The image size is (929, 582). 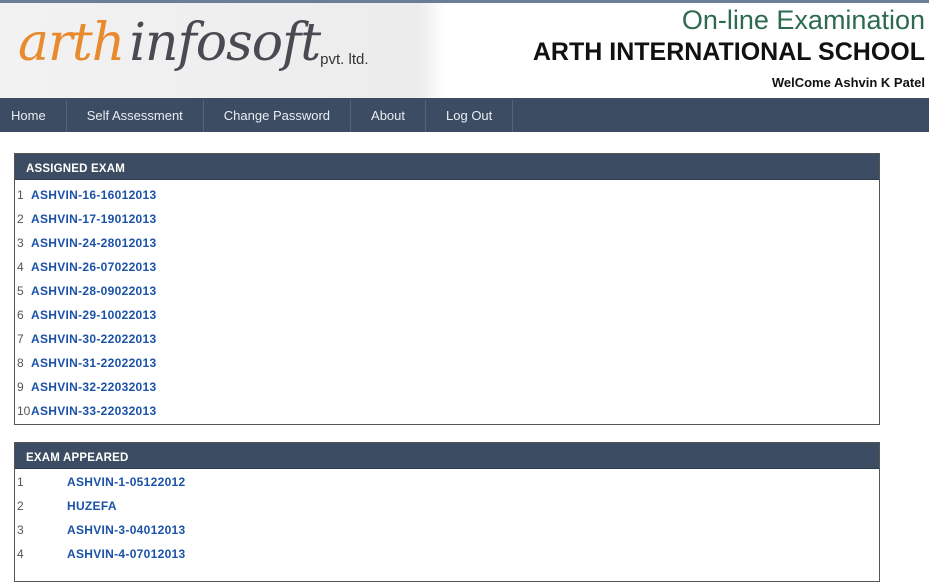 What do you see at coordinates (93, 243) in the screenshot?
I see `exam-link: ASHVIN-24-28012013` at bounding box center [93, 243].